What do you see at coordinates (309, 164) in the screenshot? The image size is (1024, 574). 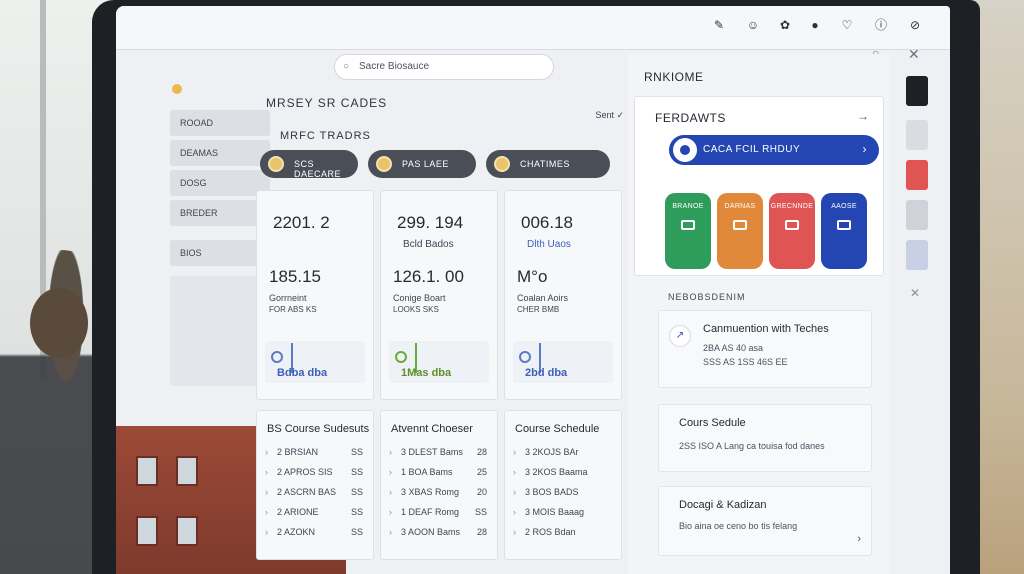 I see `filter-pill: SCS DAECARE` at bounding box center [309, 164].